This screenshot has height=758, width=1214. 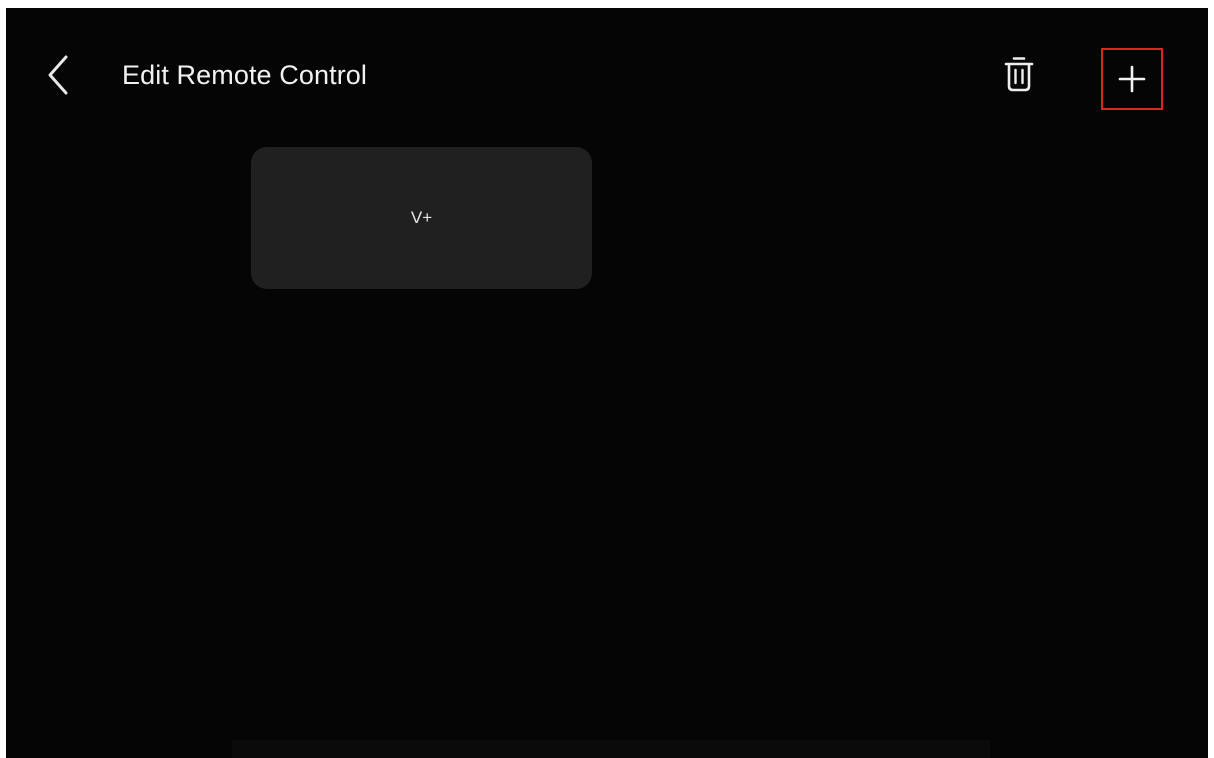 I want to click on remote-key-label: V+, so click(x=421, y=217).